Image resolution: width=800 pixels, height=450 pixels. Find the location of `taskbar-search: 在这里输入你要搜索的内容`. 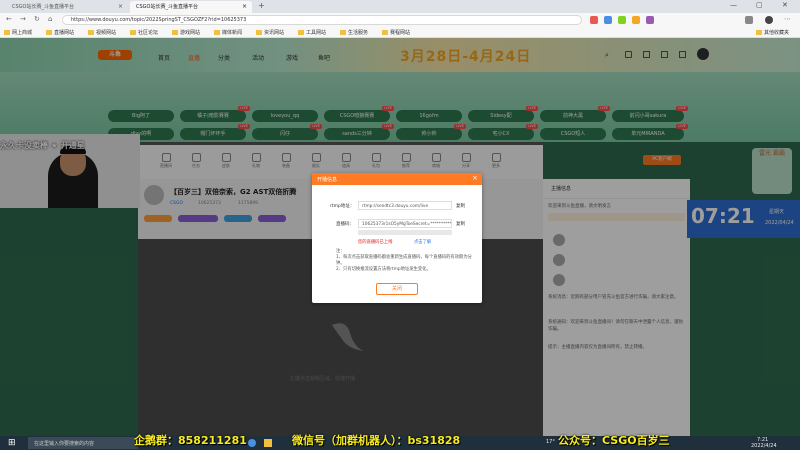

taskbar-search: 在这里输入你要搜索的内容 is located at coordinates (83, 443).